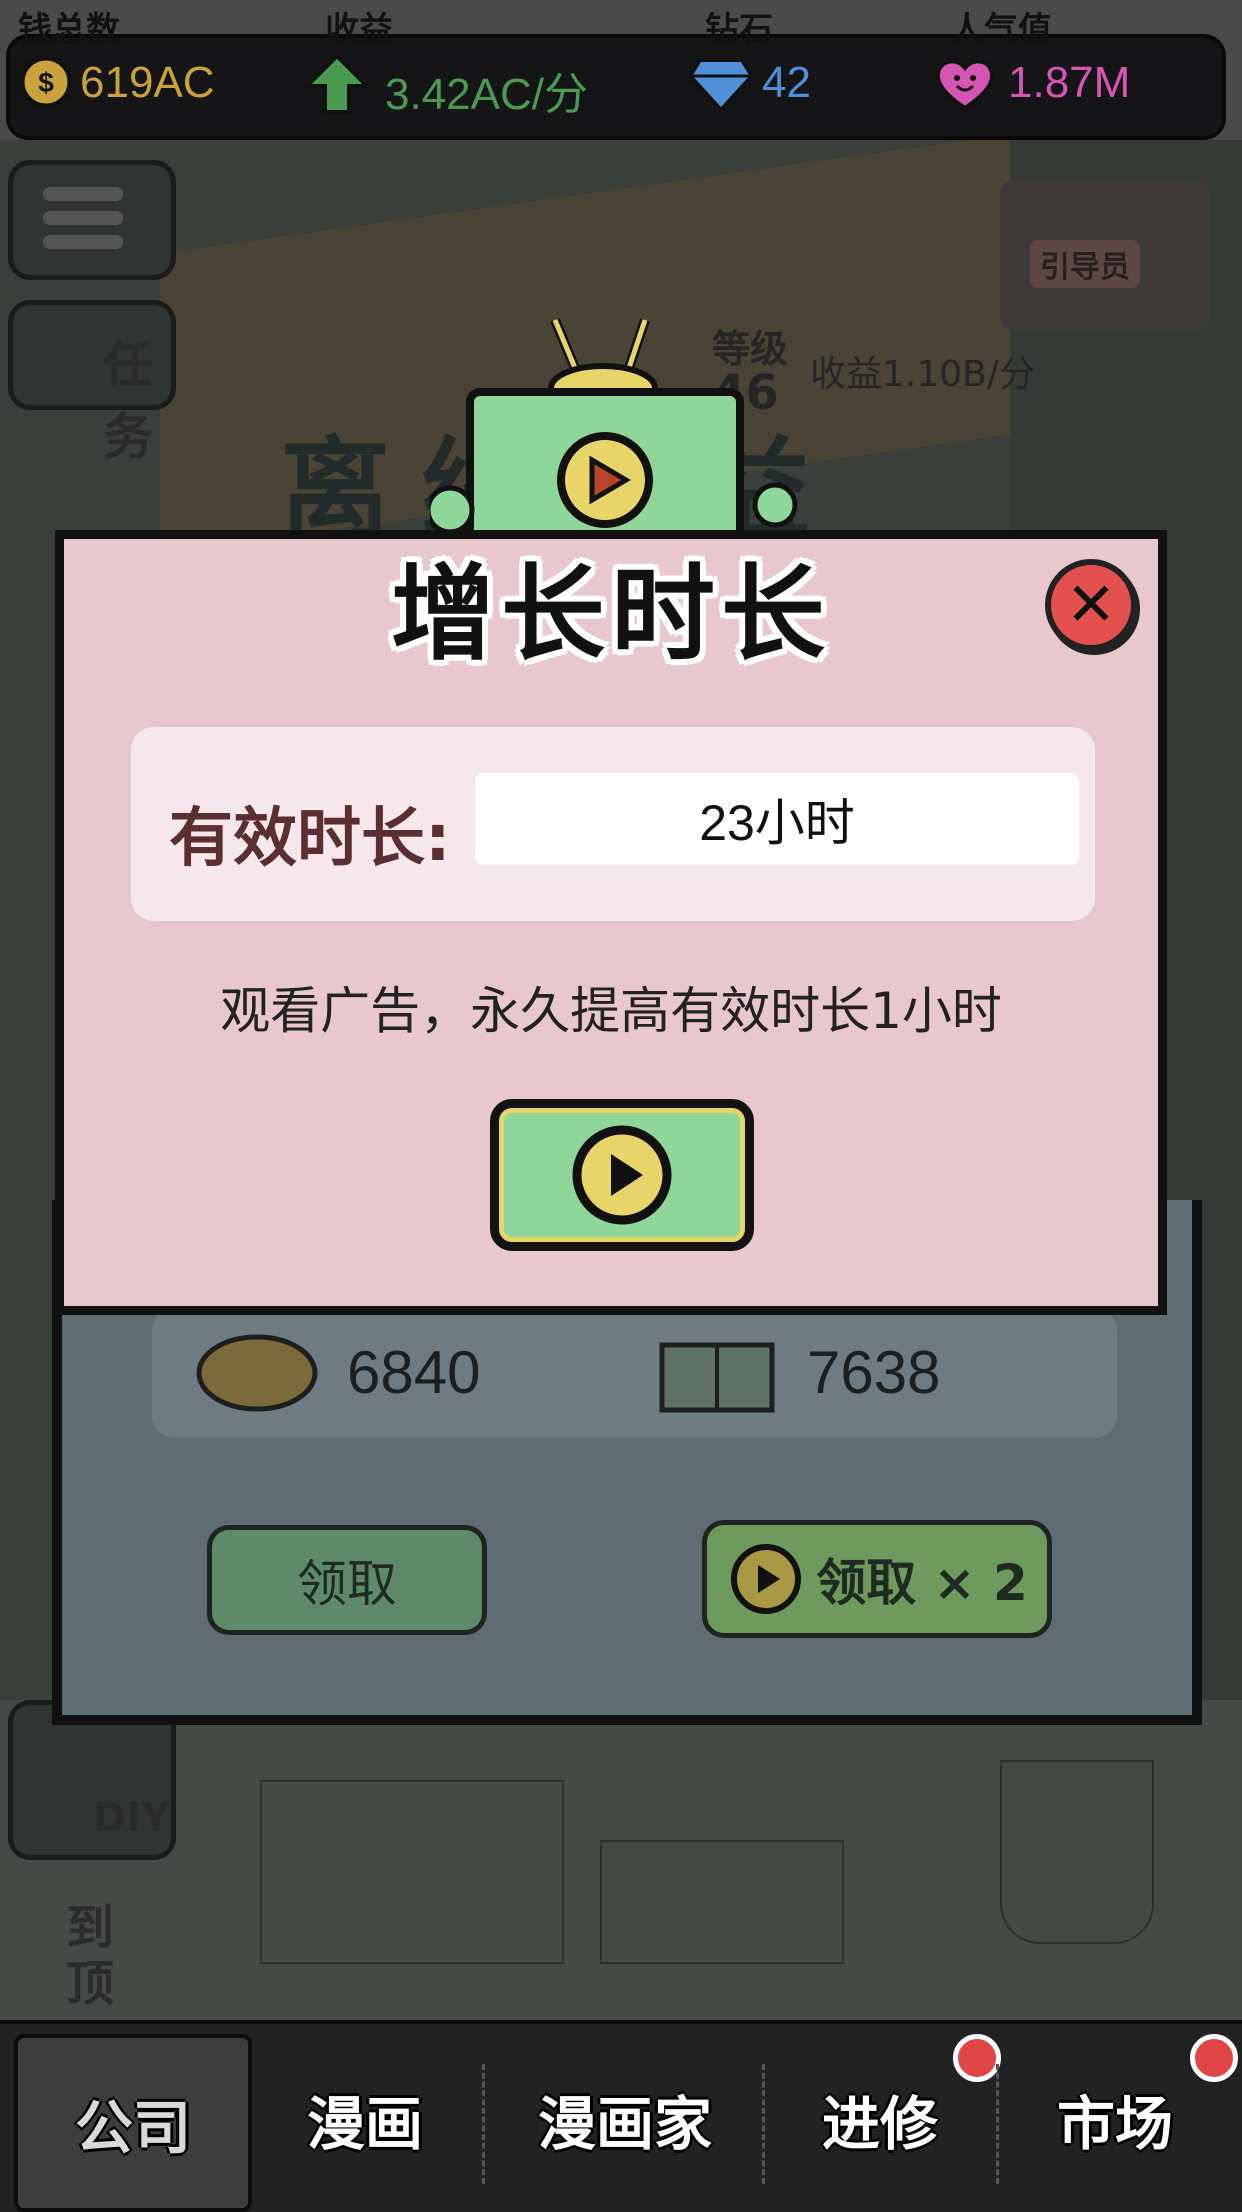 Image resolution: width=1242 pixels, height=2212 pixels. I want to click on claim-button: 领取, so click(347, 1580).